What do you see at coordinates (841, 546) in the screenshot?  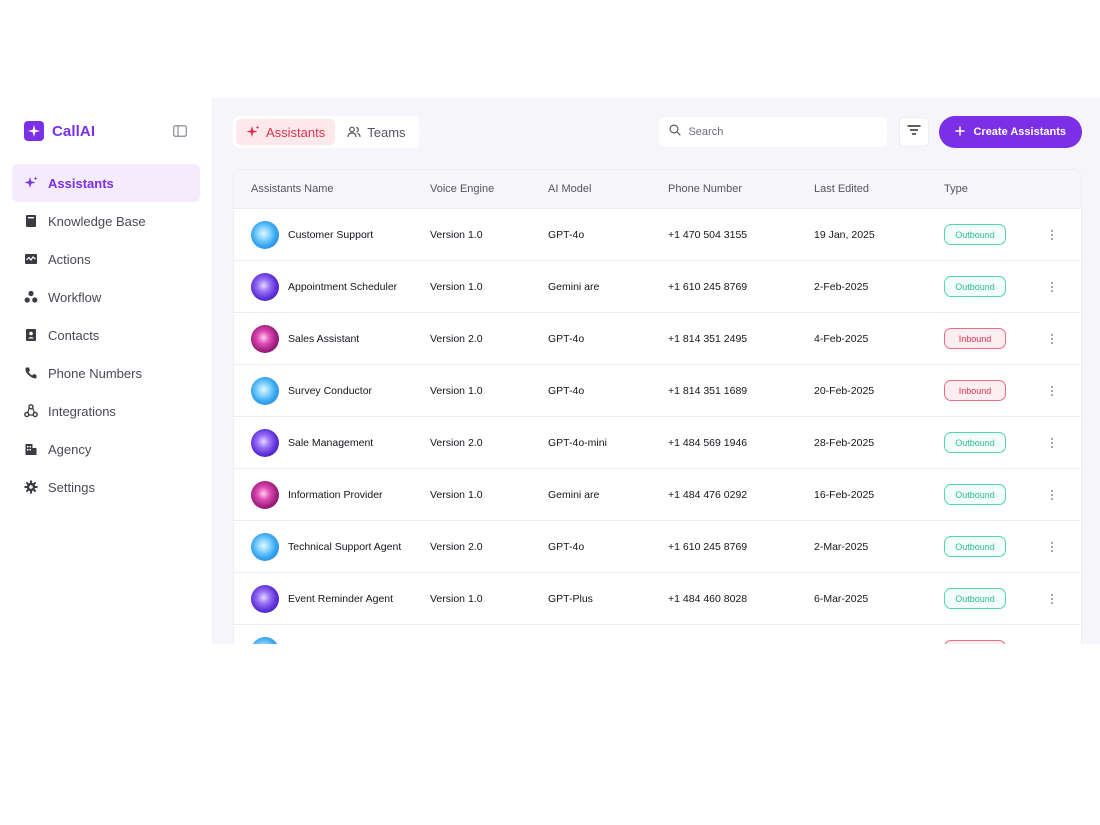 I see `cell-last-edited: 2-Mar-2025` at bounding box center [841, 546].